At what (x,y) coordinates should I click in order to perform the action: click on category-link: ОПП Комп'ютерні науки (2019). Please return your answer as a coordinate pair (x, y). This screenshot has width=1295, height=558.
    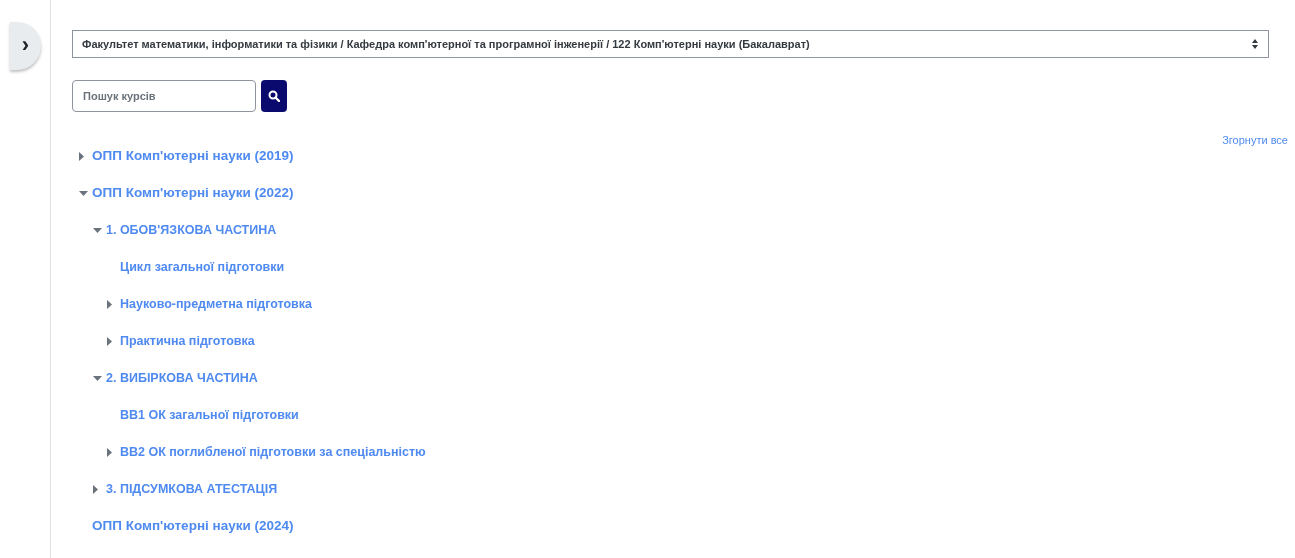
    Looking at the image, I should click on (193, 156).